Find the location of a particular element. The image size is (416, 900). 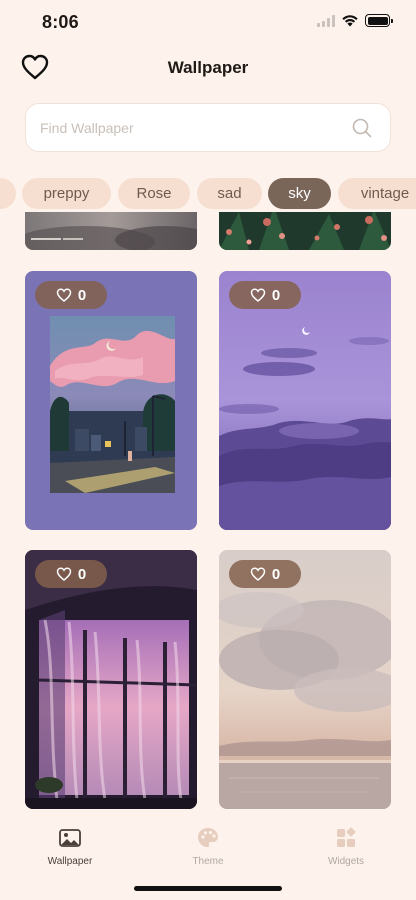

tab-widgets: Widgets is located at coordinates (346, 846).